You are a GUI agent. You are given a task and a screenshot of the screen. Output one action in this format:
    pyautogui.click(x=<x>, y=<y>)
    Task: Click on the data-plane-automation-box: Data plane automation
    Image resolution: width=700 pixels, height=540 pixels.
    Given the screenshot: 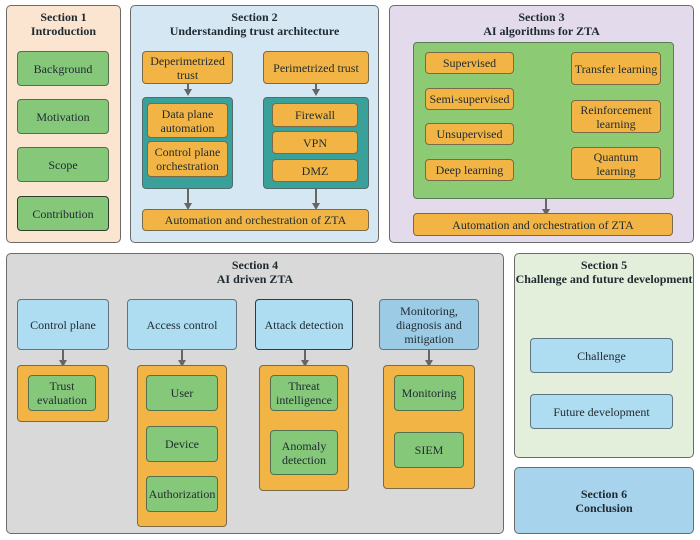 What is the action you would take?
    pyautogui.click(x=187, y=120)
    